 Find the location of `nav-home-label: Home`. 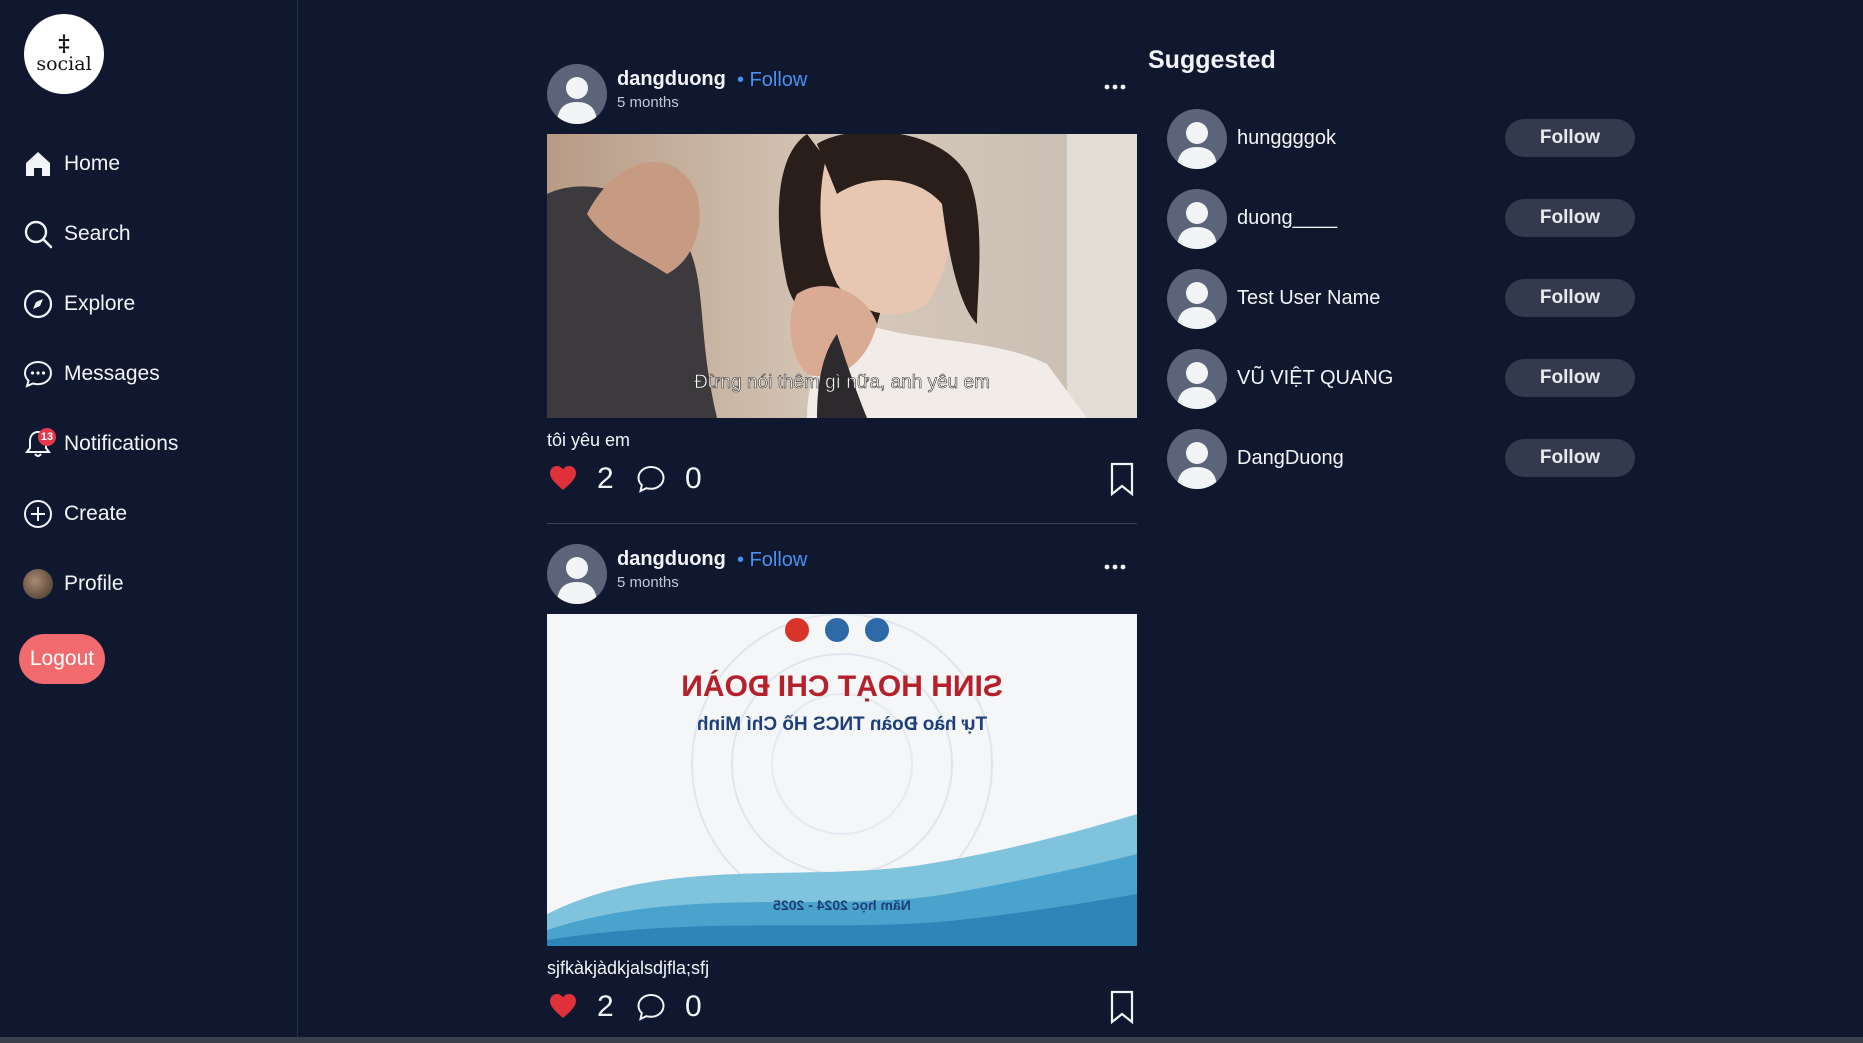

nav-home-label: Home is located at coordinates (92, 163).